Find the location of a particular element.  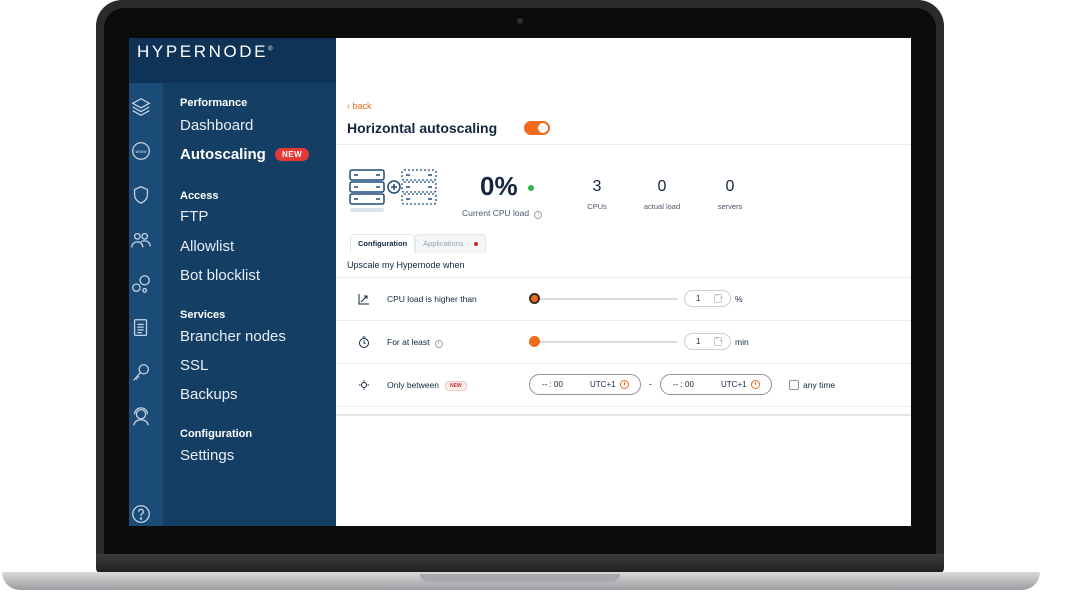

divider is located at coordinates (623, 144).